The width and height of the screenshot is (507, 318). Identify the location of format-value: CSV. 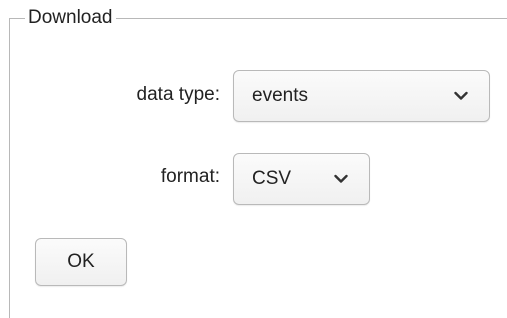
(272, 178).